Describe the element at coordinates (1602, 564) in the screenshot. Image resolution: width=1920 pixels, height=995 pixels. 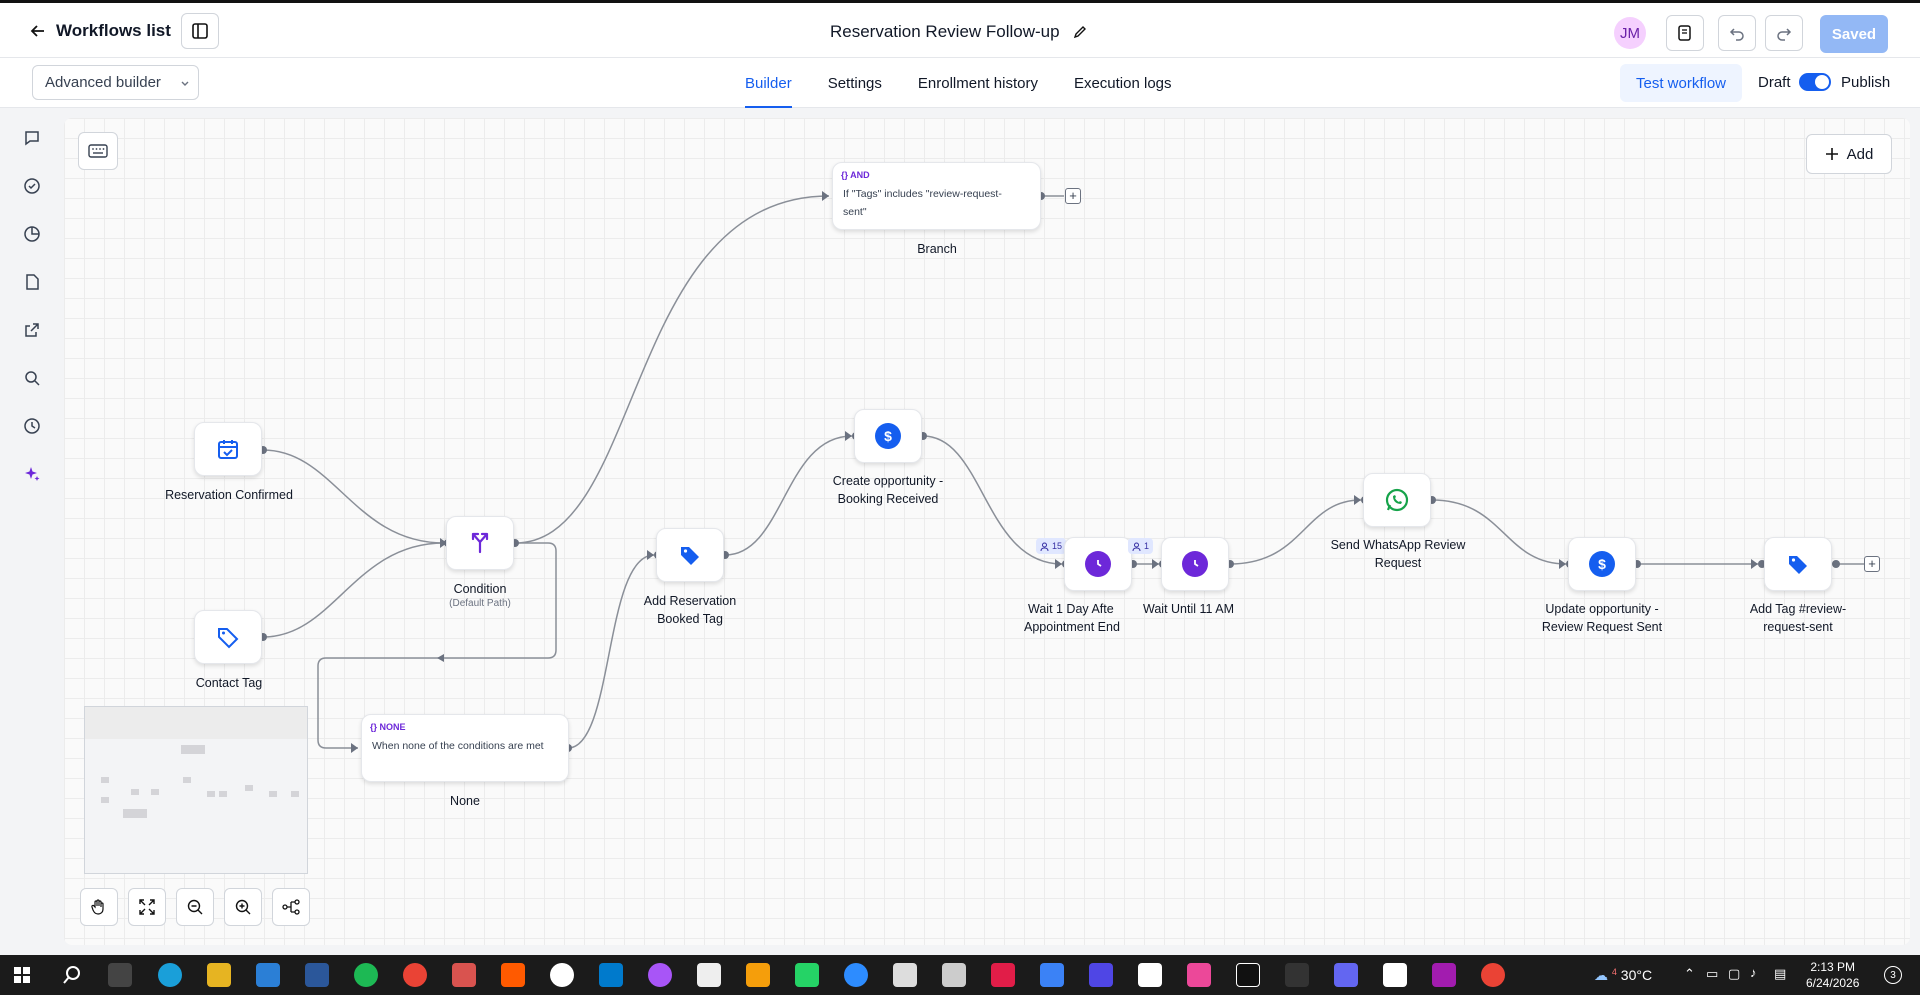
I see `action-update-opportunity: $` at that location.